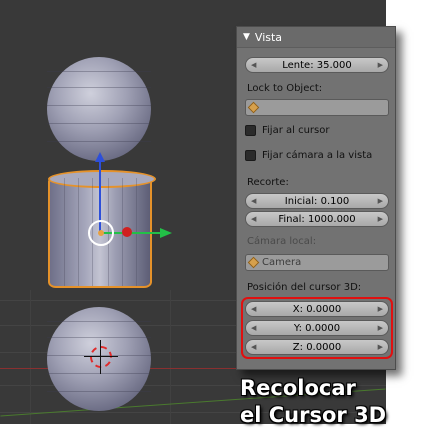  I want to click on lock-cursor-row: Fijar al cursor, so click(287, 130).